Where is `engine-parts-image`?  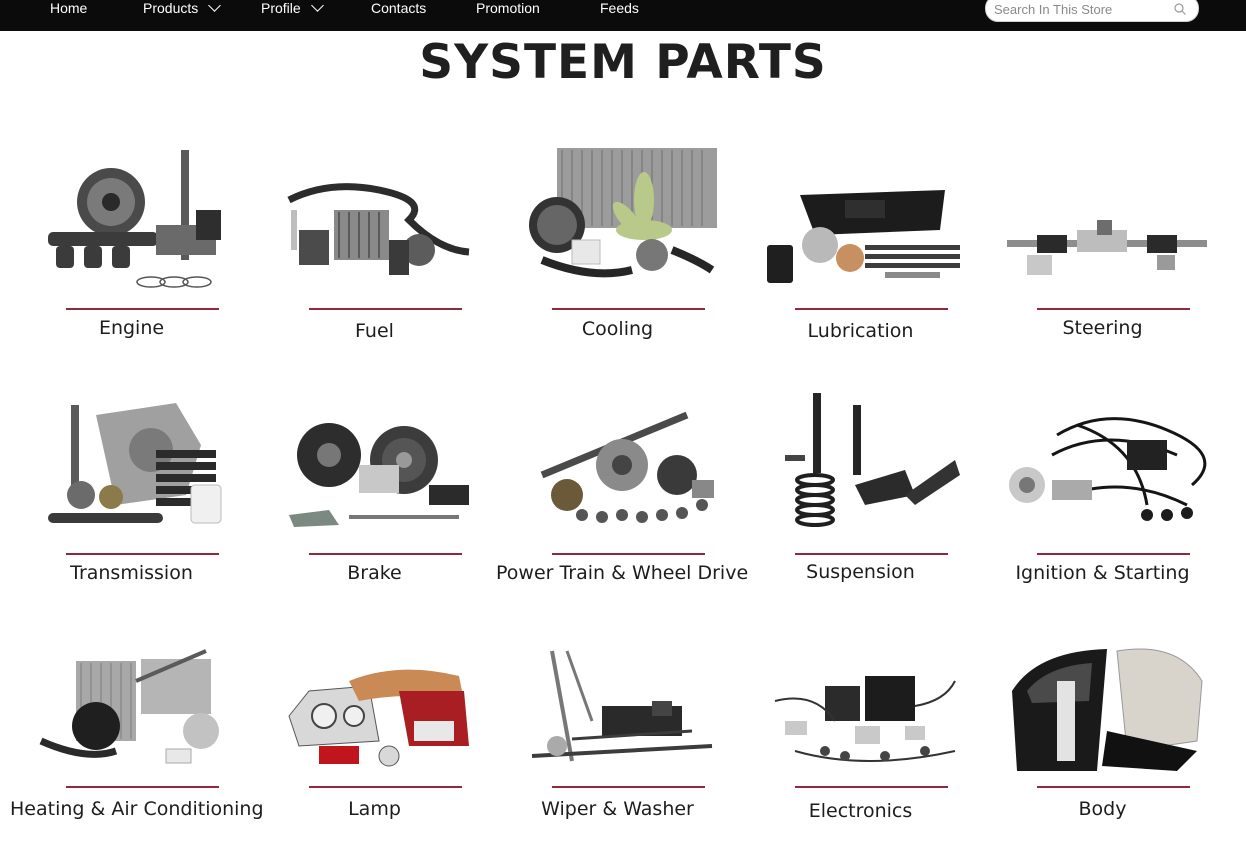
engine-parts-image is located at coordinates (134, 219).